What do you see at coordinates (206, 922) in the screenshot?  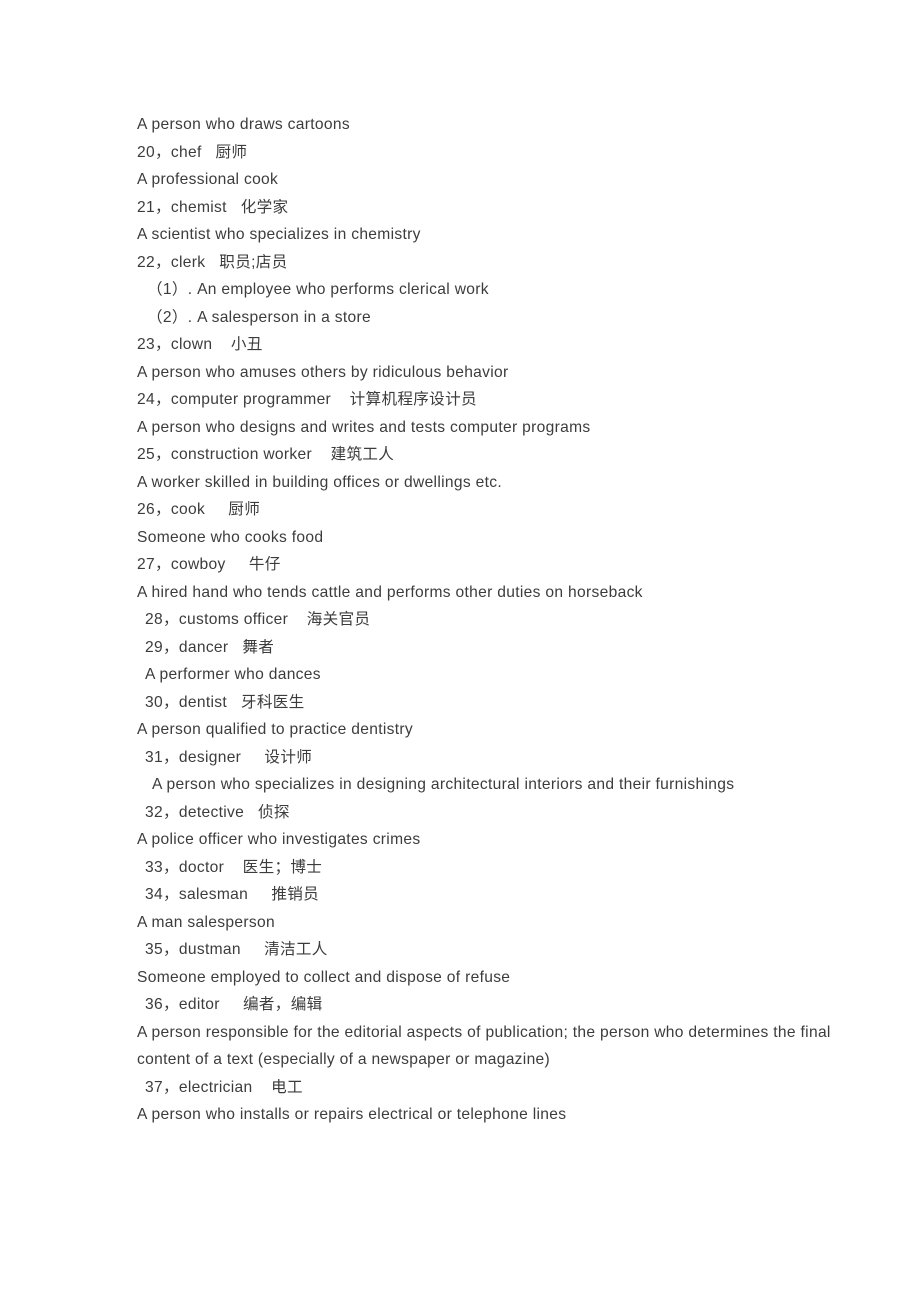 I see `document-line: A man salesperson` at bounding box center [206, 922].